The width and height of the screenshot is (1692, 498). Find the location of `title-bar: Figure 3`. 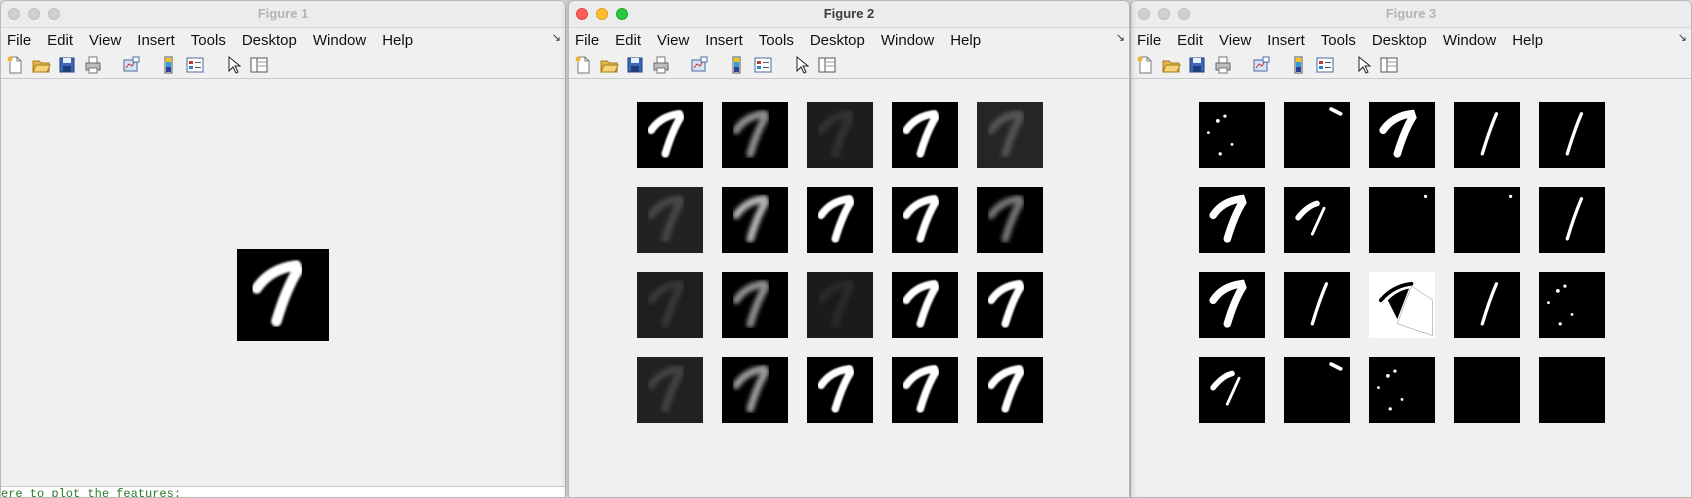

title-bar: Figure 3 is located at coordinates (1411, 14).